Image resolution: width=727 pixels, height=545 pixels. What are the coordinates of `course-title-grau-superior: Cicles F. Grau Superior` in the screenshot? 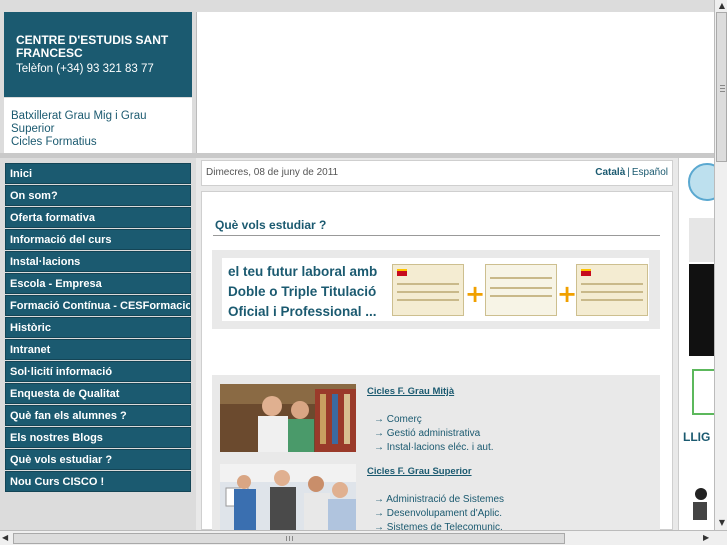 It's located at (419, 471).